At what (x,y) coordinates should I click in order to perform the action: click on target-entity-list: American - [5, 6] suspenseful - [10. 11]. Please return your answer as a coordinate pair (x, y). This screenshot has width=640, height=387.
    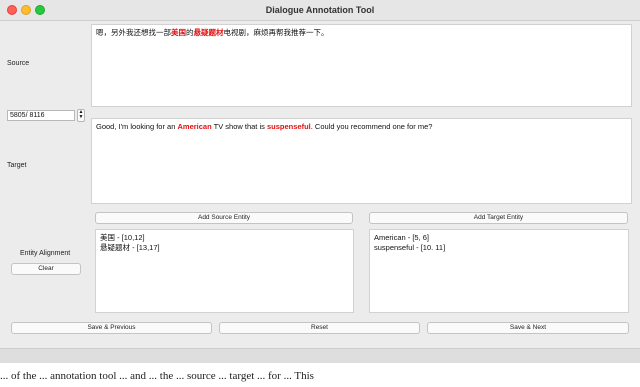
    Looking at the image, I should click on (499, 271).